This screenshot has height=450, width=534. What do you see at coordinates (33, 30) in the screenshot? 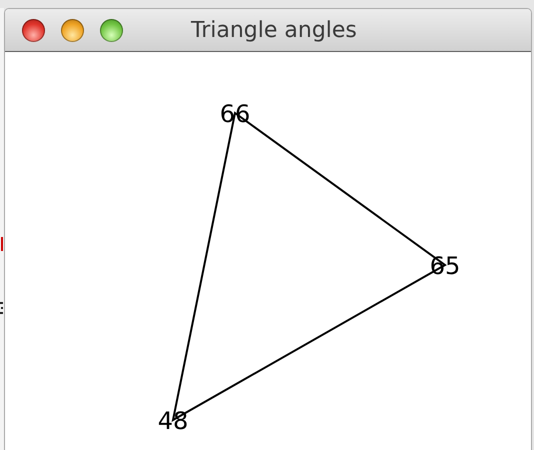
I see `close-button` at bounding box center [33, 30].